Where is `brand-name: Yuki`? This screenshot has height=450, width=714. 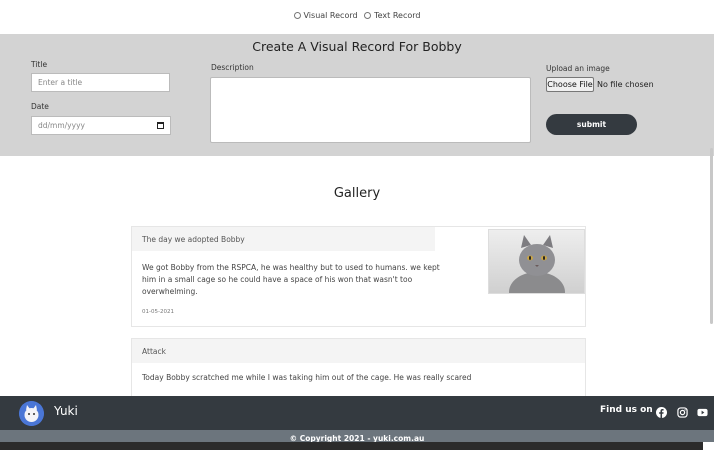
brand-name: Yuki is located at coordinates (66, 411).